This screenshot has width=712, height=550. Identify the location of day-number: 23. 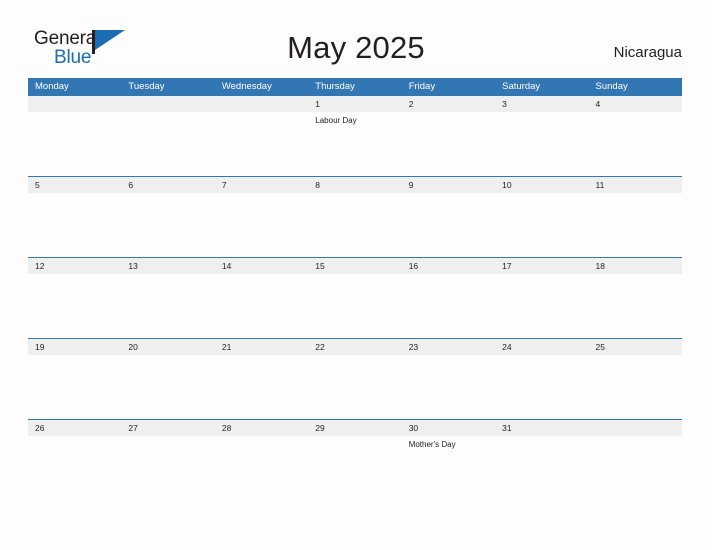
(448, 347).